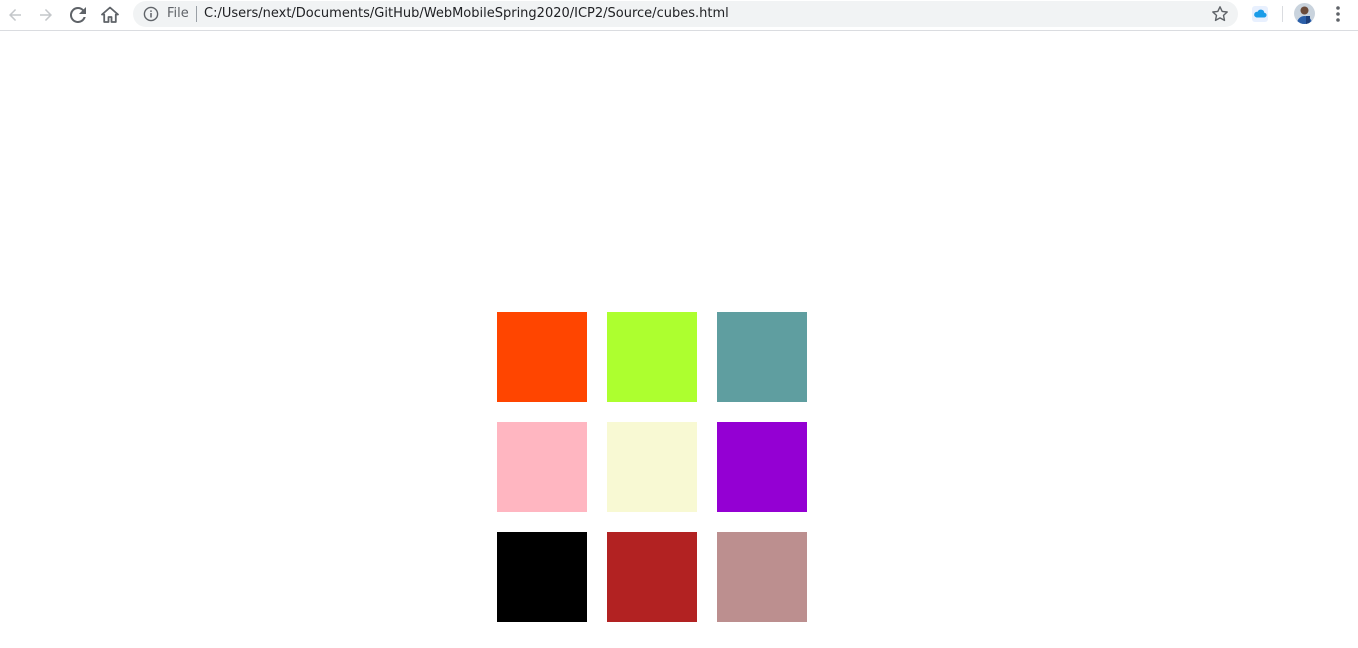 The image size is (1358, 648). What do you see at coordinates (1220, 14) in the screenshot?
I see `star-icon` at bounding box center [1220, 14].